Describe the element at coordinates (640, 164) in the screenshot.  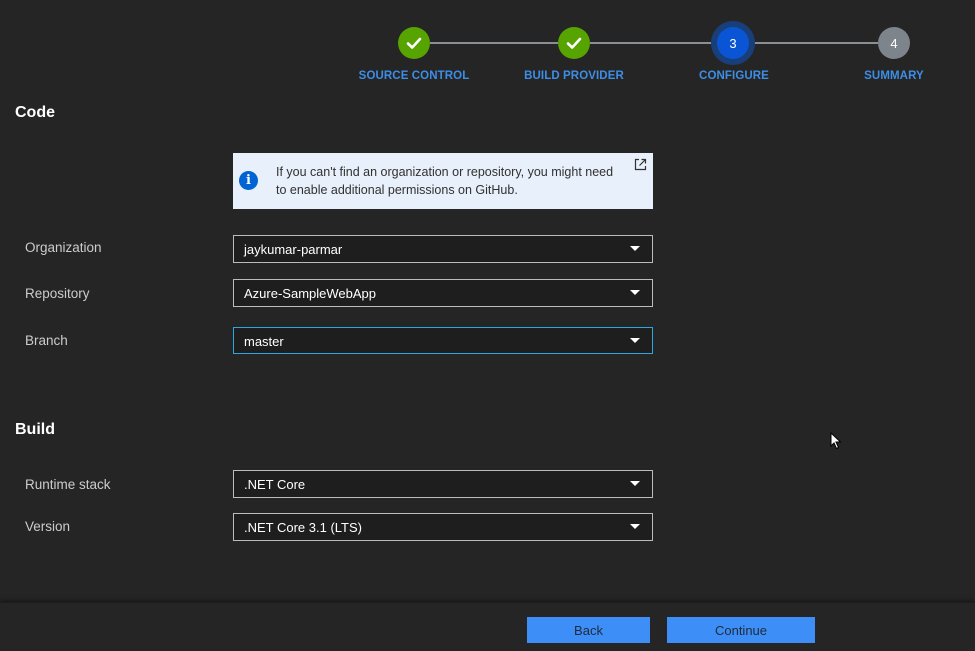
I see `external-link-icon` at that location.